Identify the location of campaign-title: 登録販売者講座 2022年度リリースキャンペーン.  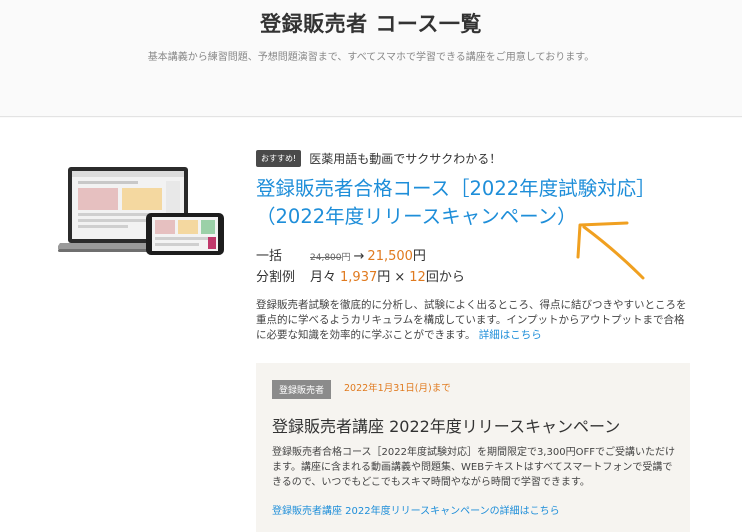
(446, 426).